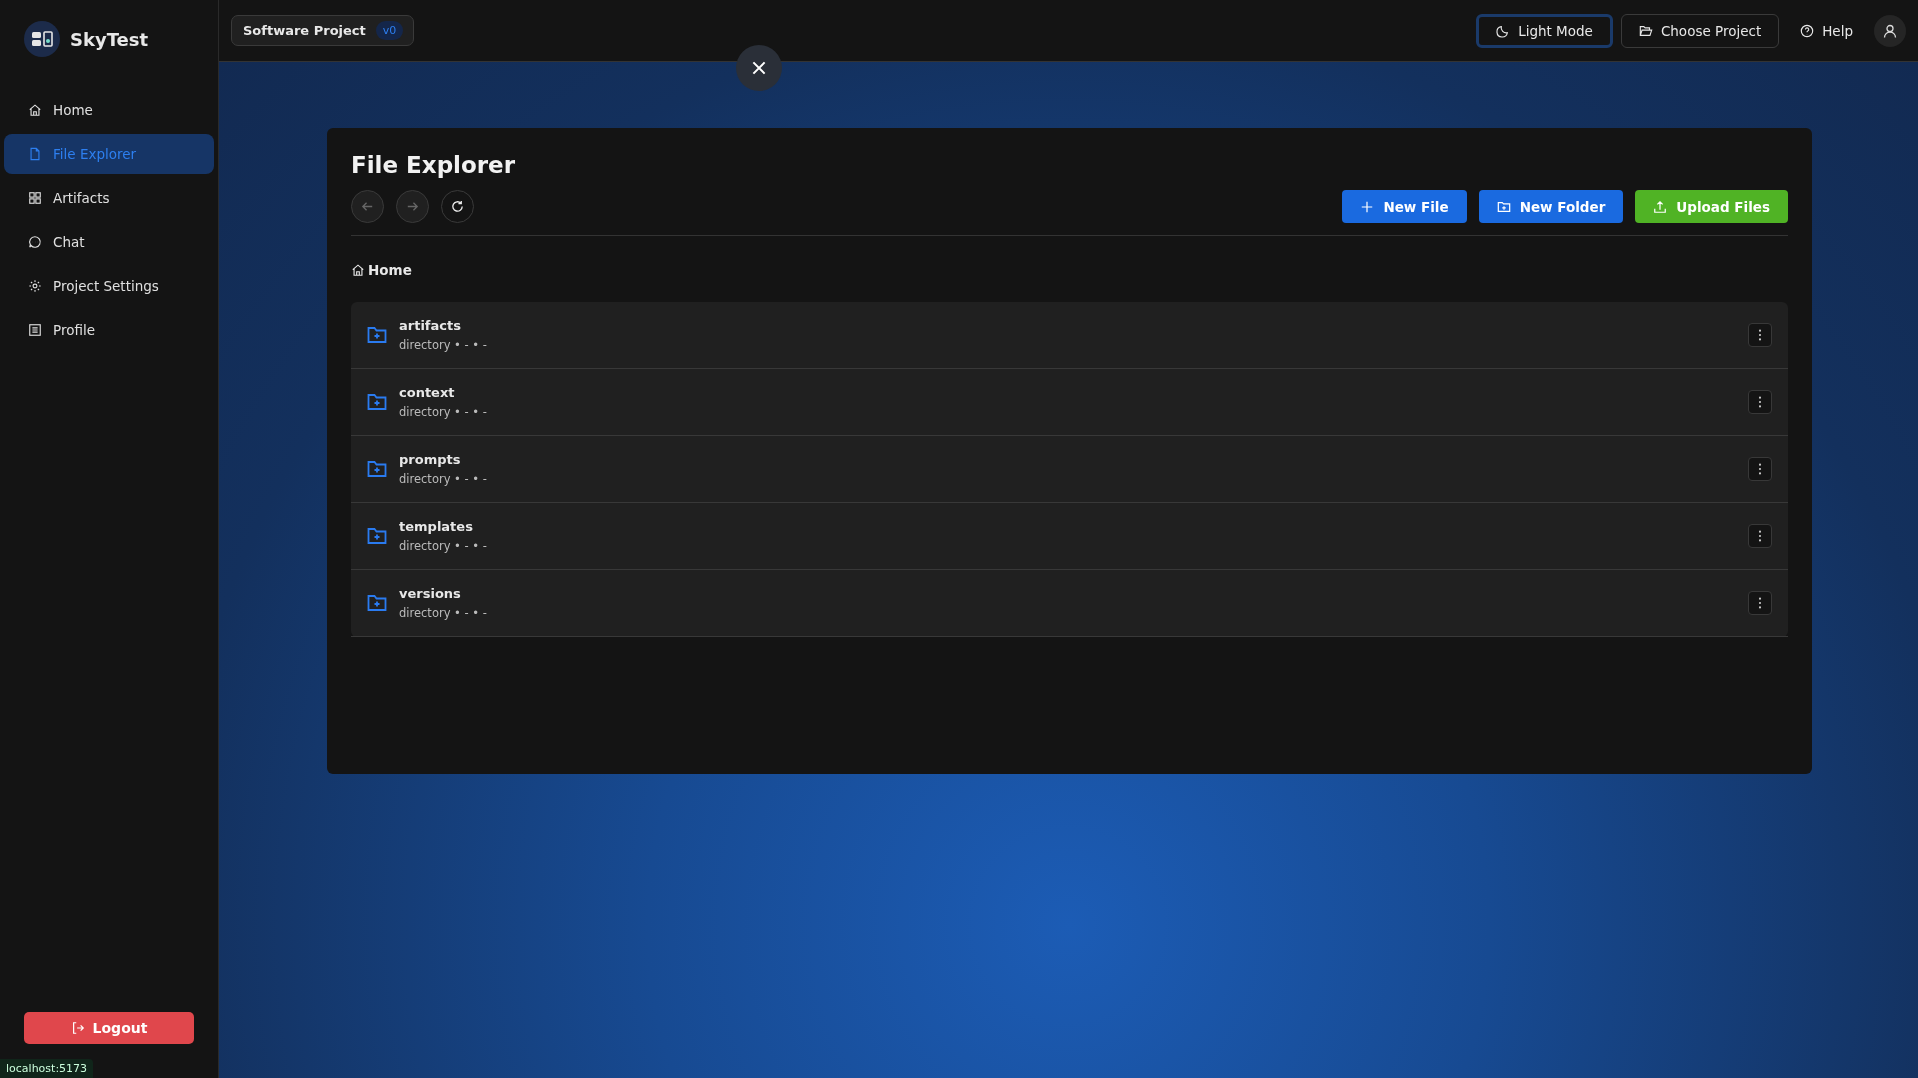 The width and height of the screenshot is (1918, 1078). Describe the element at coordinates (1069, 335) in the screenshot. I see `folder-row: artifacts directory • - • -` at that location.